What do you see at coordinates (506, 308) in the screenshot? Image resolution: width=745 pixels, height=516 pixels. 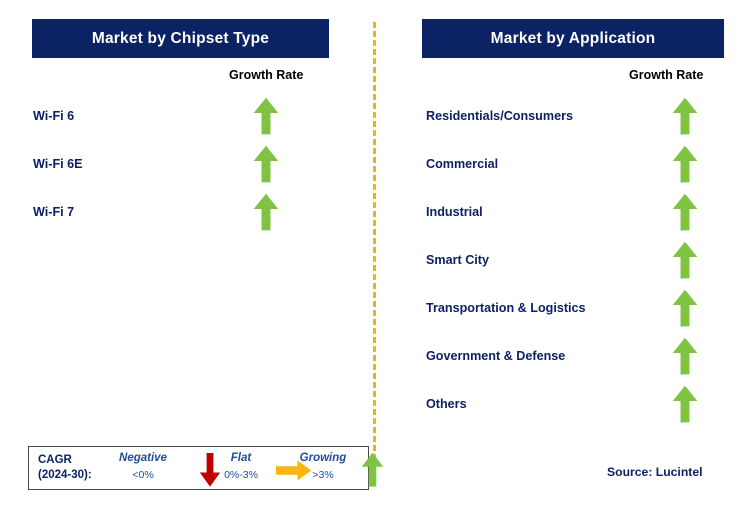 I see `segment-label: Transportation & Logistics` at bounding box center [506, 308].